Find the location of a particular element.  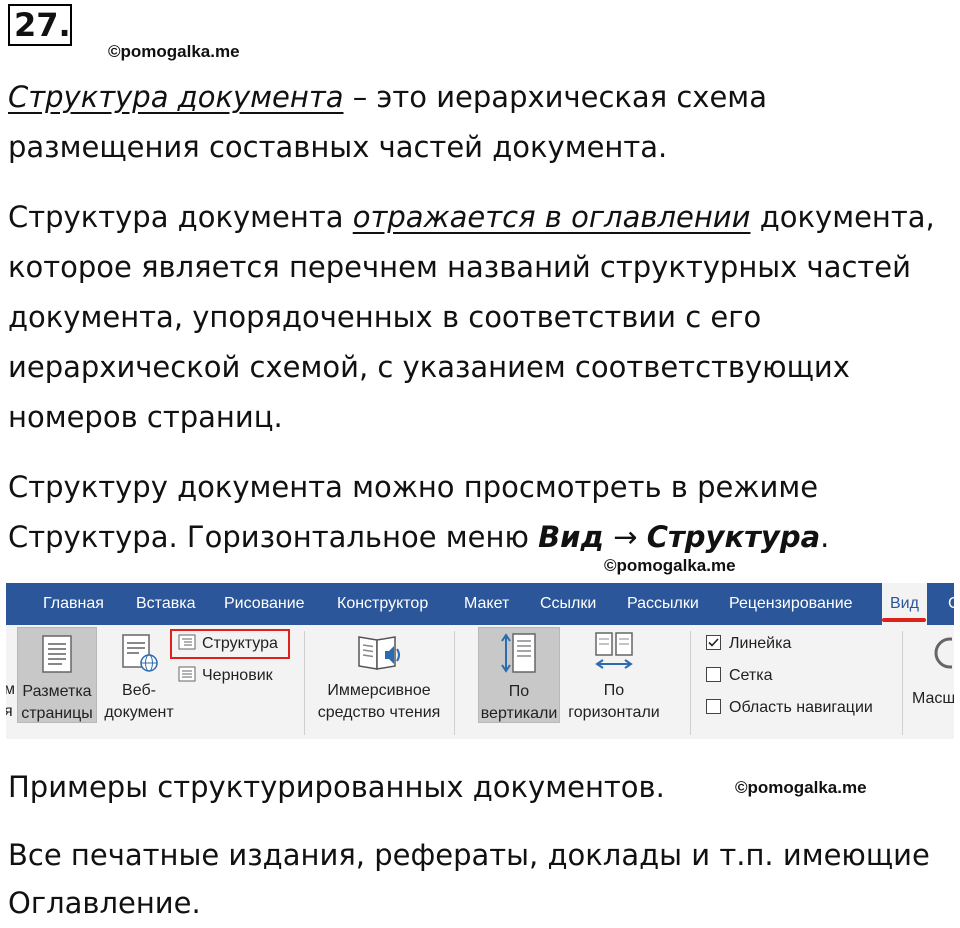

print-layout-label-1: Разметка is located at coordinates (57, 691).